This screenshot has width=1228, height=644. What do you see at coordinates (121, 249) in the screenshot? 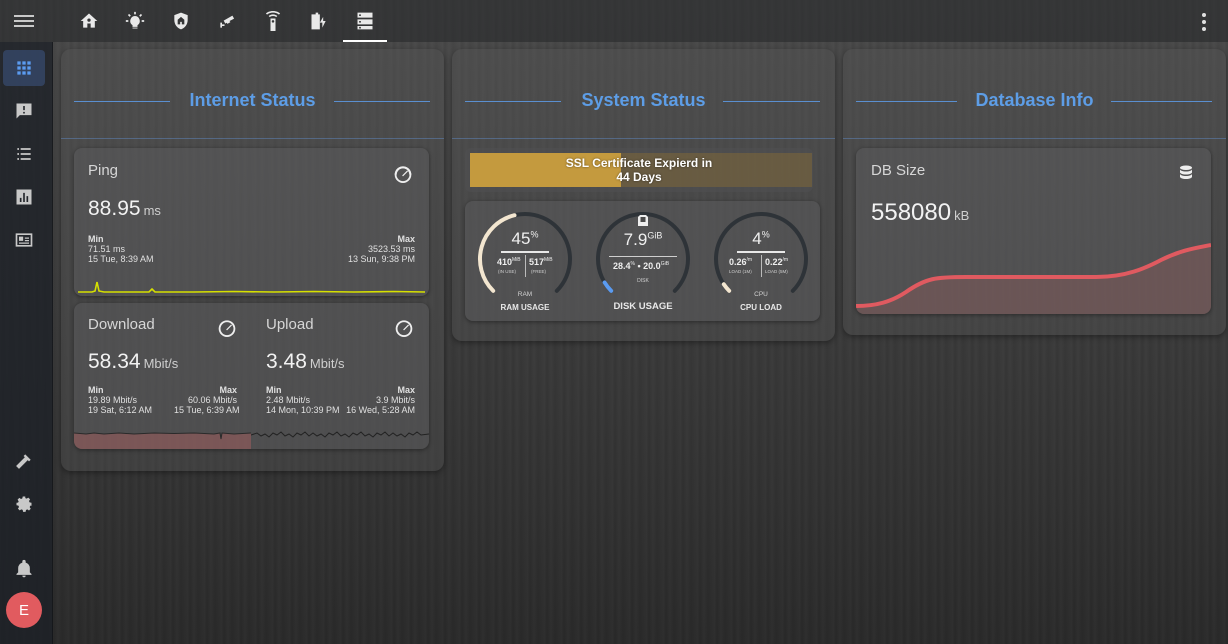
I see `ping-min: Min 71.51 ms 15 Tue, 8:39 AM` at bounding box center [121, 249].